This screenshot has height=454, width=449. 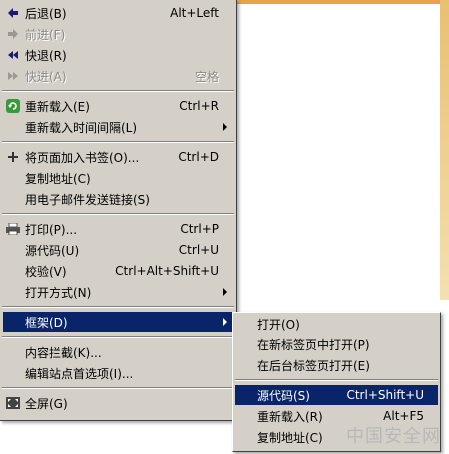 I want to click on menu-item-reload: 重新载入(E) Ctrl+R, so click(x=118, y=106).